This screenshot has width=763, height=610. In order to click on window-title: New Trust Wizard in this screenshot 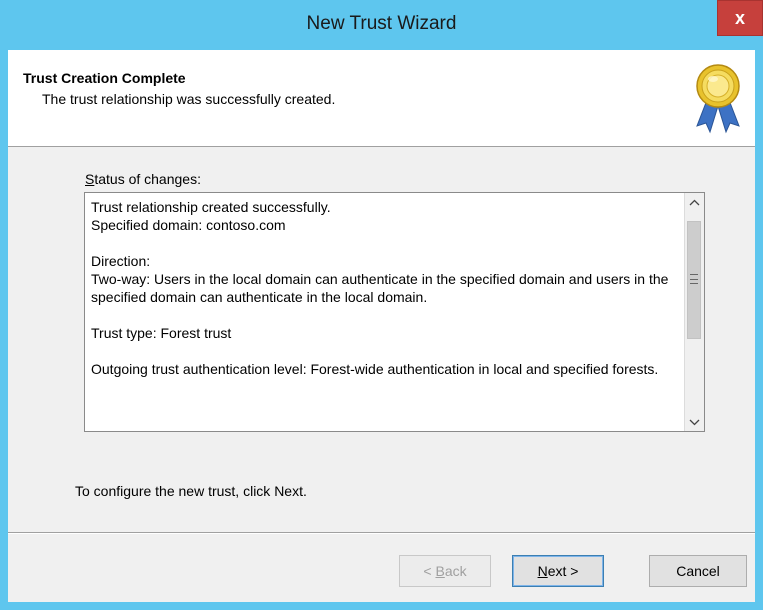, I will do `click(381, 23)`.